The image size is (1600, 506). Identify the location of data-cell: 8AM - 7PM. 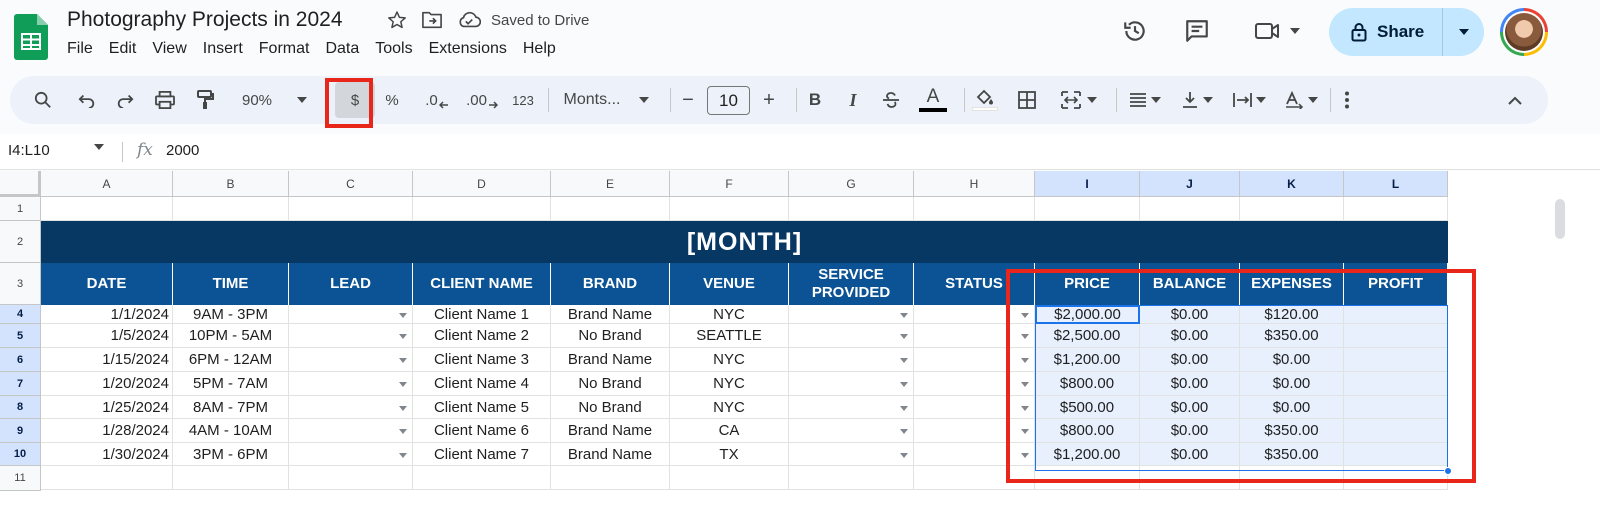
(231, 407).